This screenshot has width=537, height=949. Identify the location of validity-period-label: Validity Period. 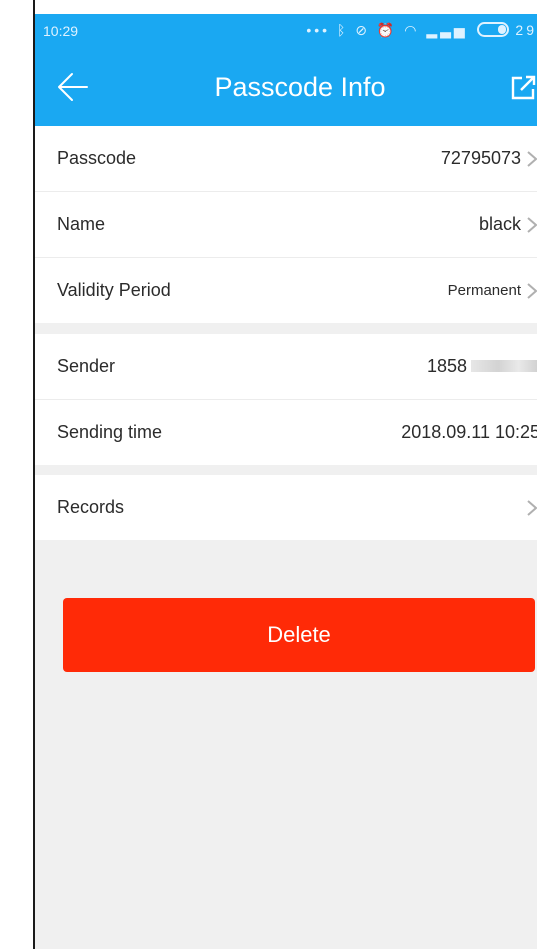
(114, 290).